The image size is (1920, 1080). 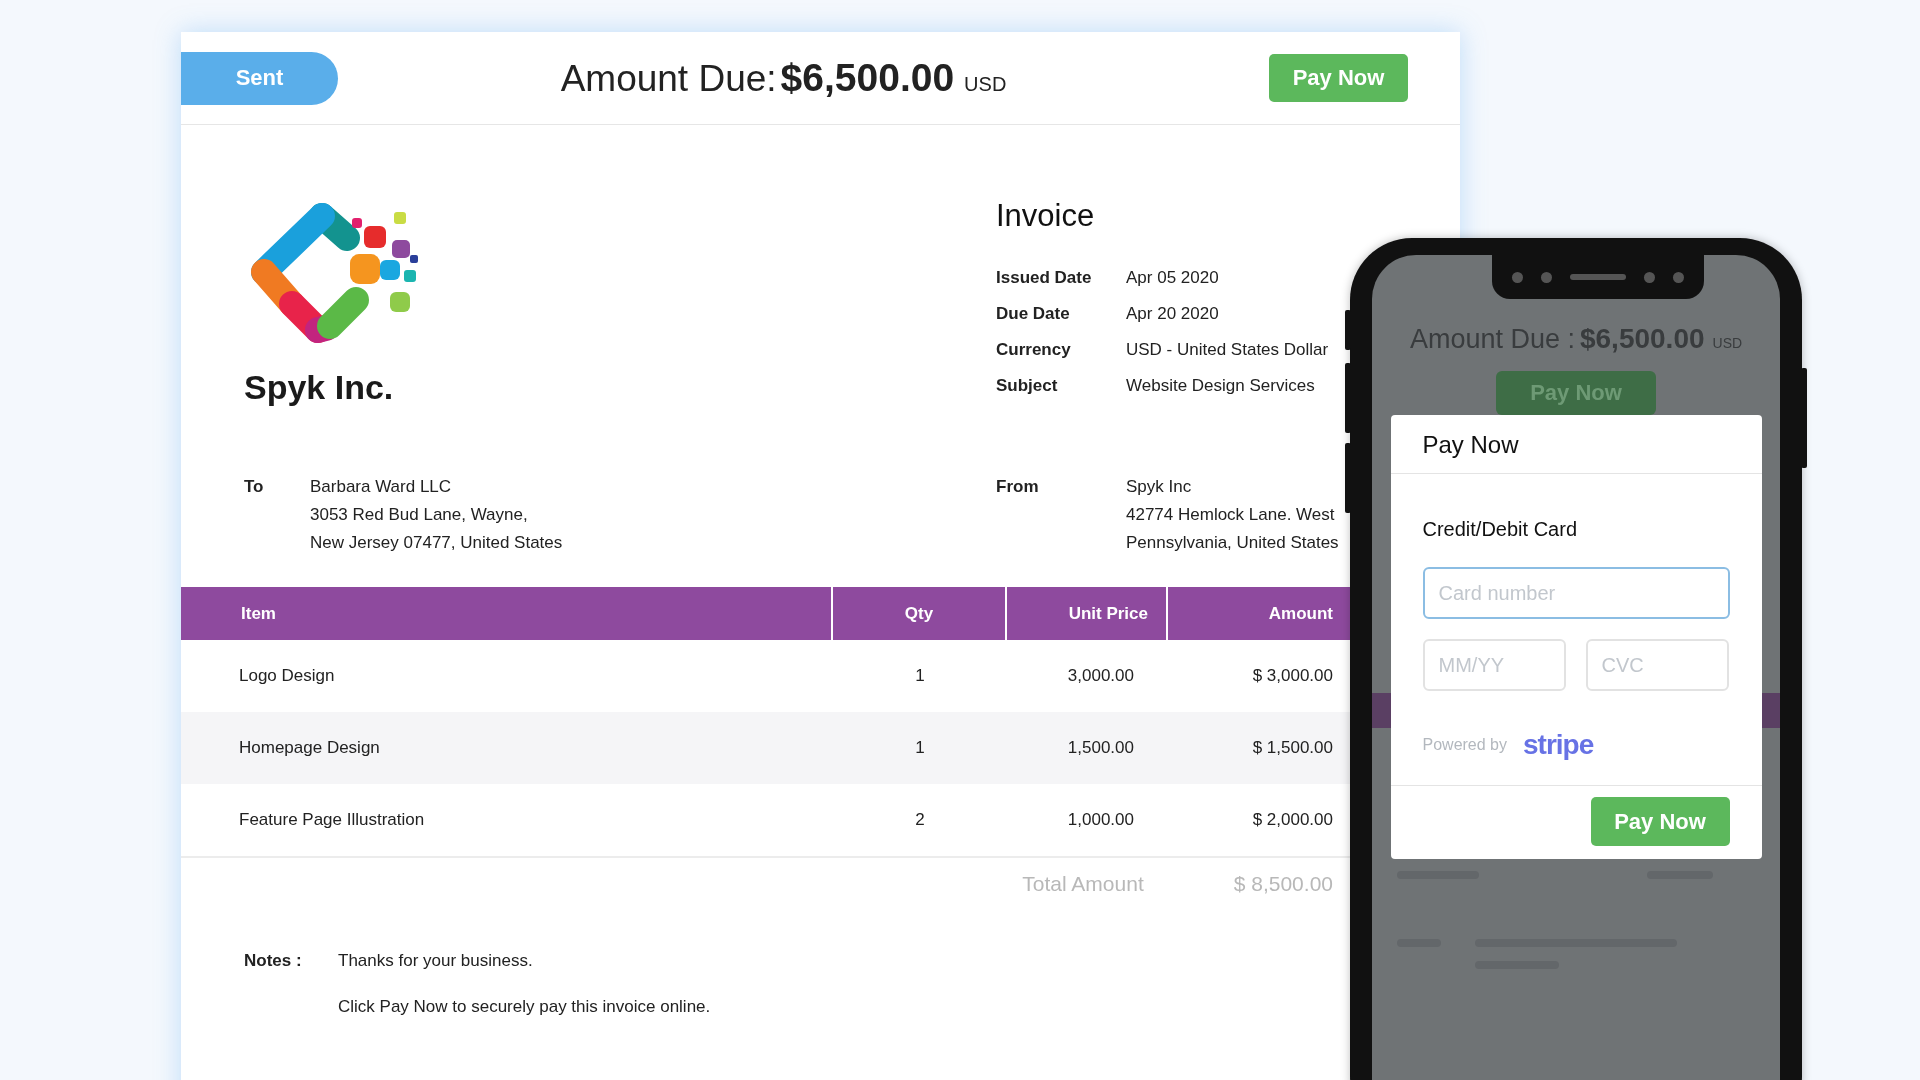 What do you see at coordinates (1173, 314) in the screenshot?
I see `detail-value: Apr 20 2020` at bounding box center [1173, 314].